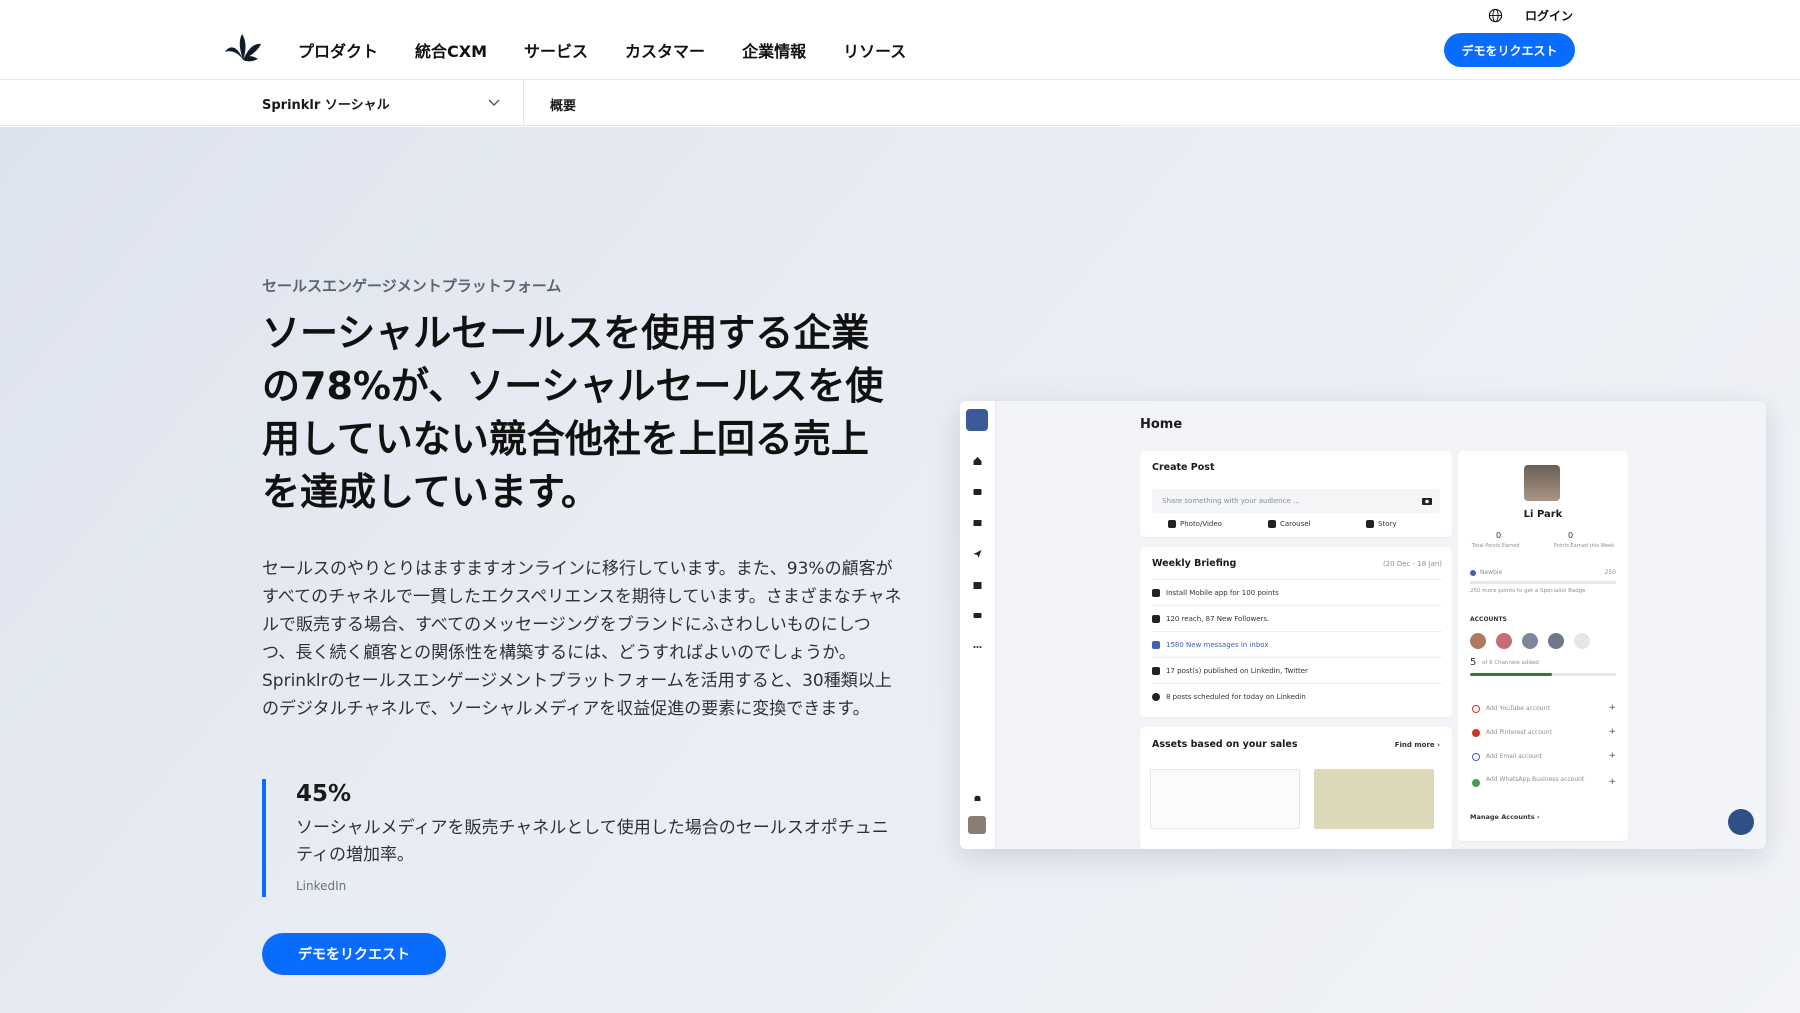 The height and width of the screenshot is (1013, 1800). Describe the element at coordinates (774, 50) in the screenshot. I see `nav-item-company: 企業情報` at that location.